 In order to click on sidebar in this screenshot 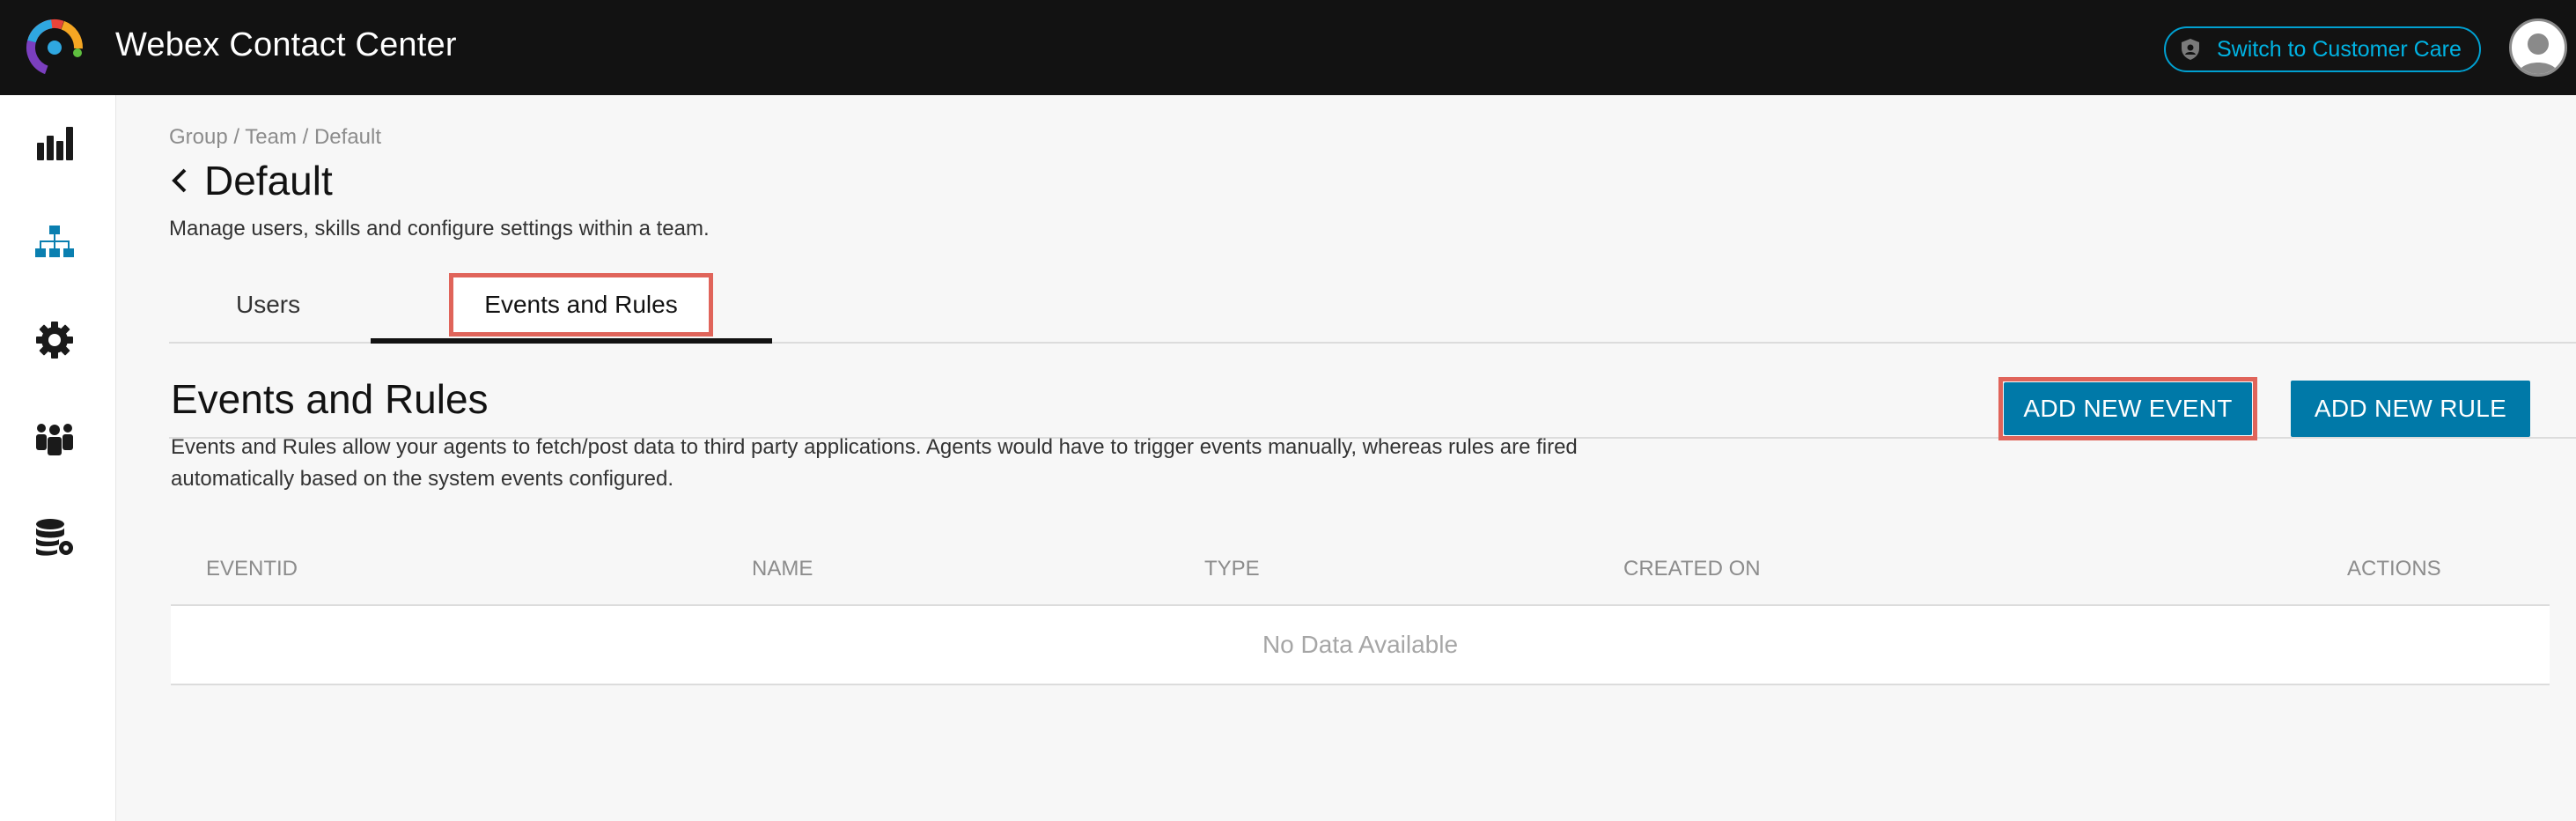, I will do `click(58, 458)`.